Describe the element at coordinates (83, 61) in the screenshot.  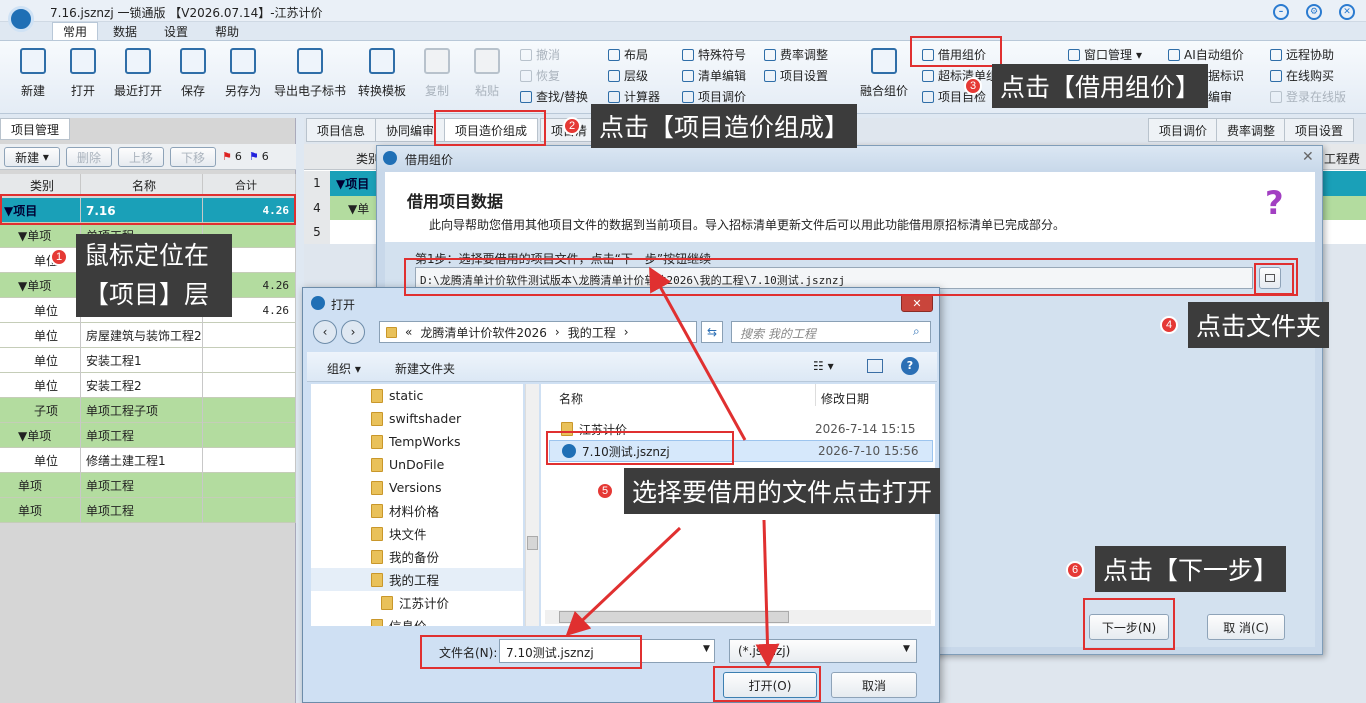
I see `open-folder-icon` at that location.